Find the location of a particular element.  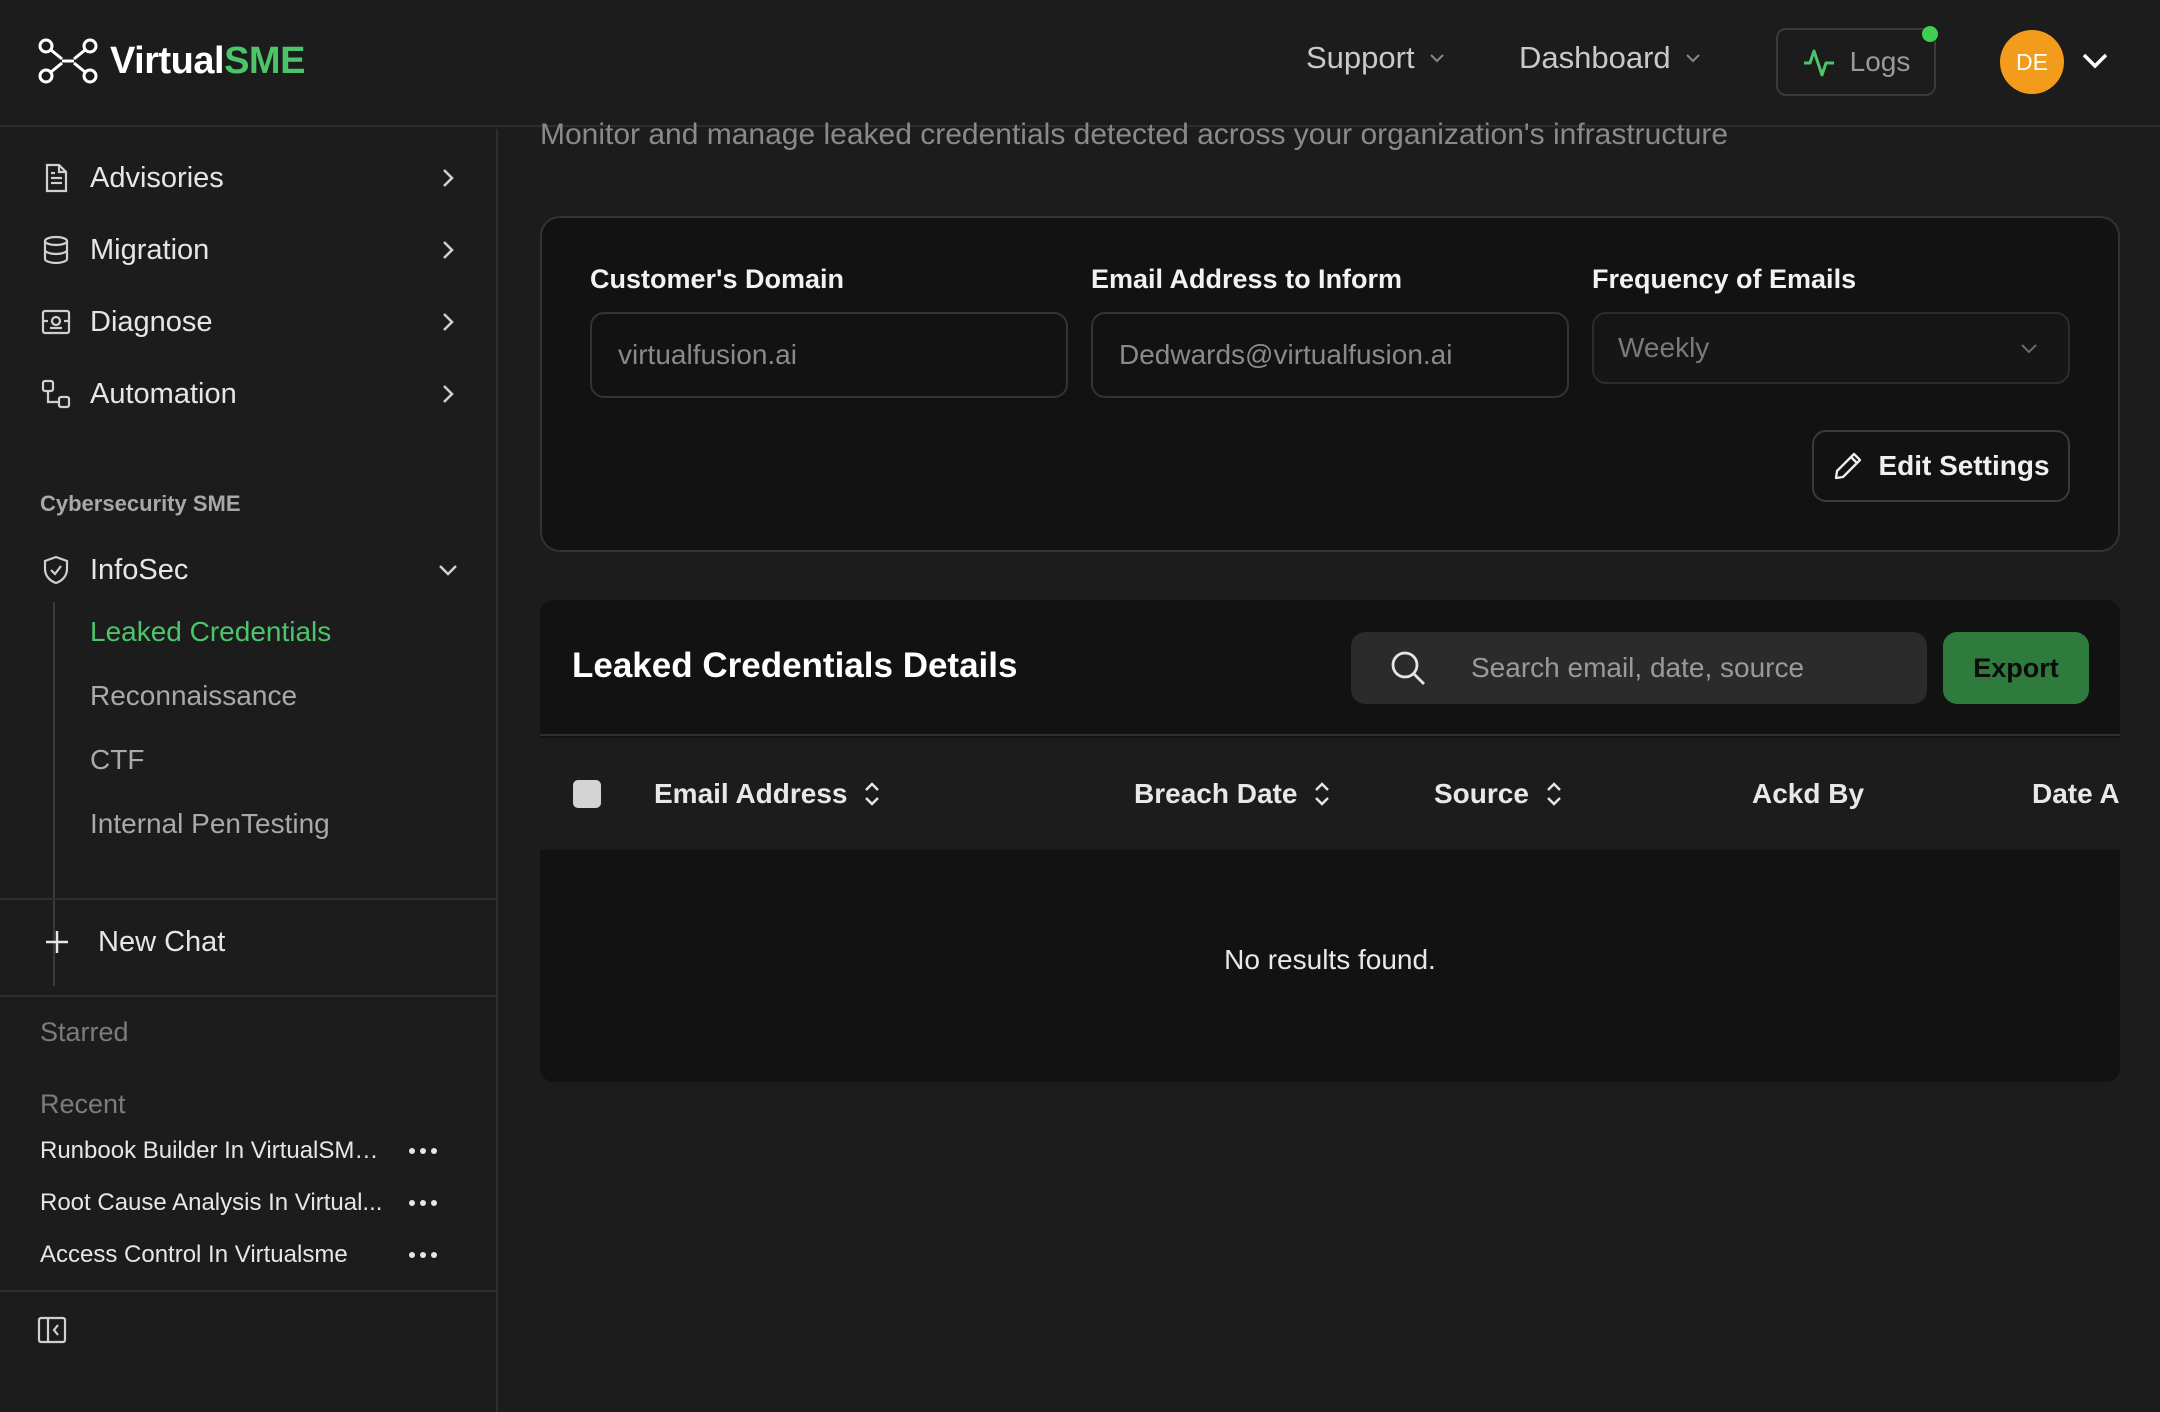

top-header: VirtualSME Support Dashboard Logs DE is located at coordinates (1080, 63).